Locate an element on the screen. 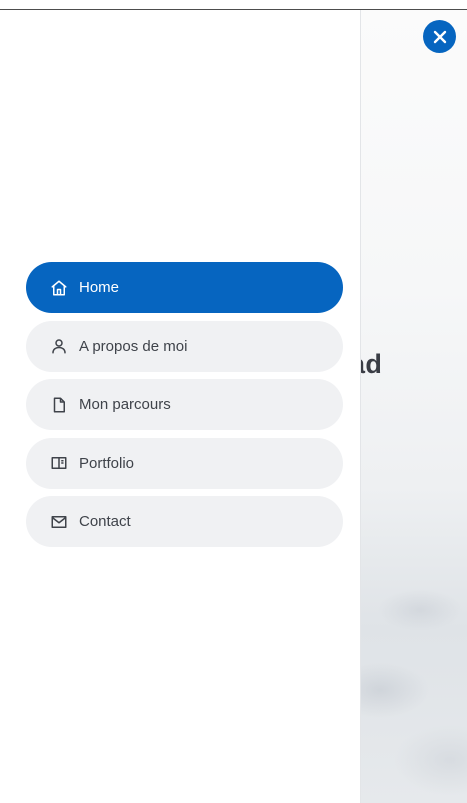 The width and height of the screenshot is (467, 803). nav-item-label: Portfolio is located at coordinates (107, 463).